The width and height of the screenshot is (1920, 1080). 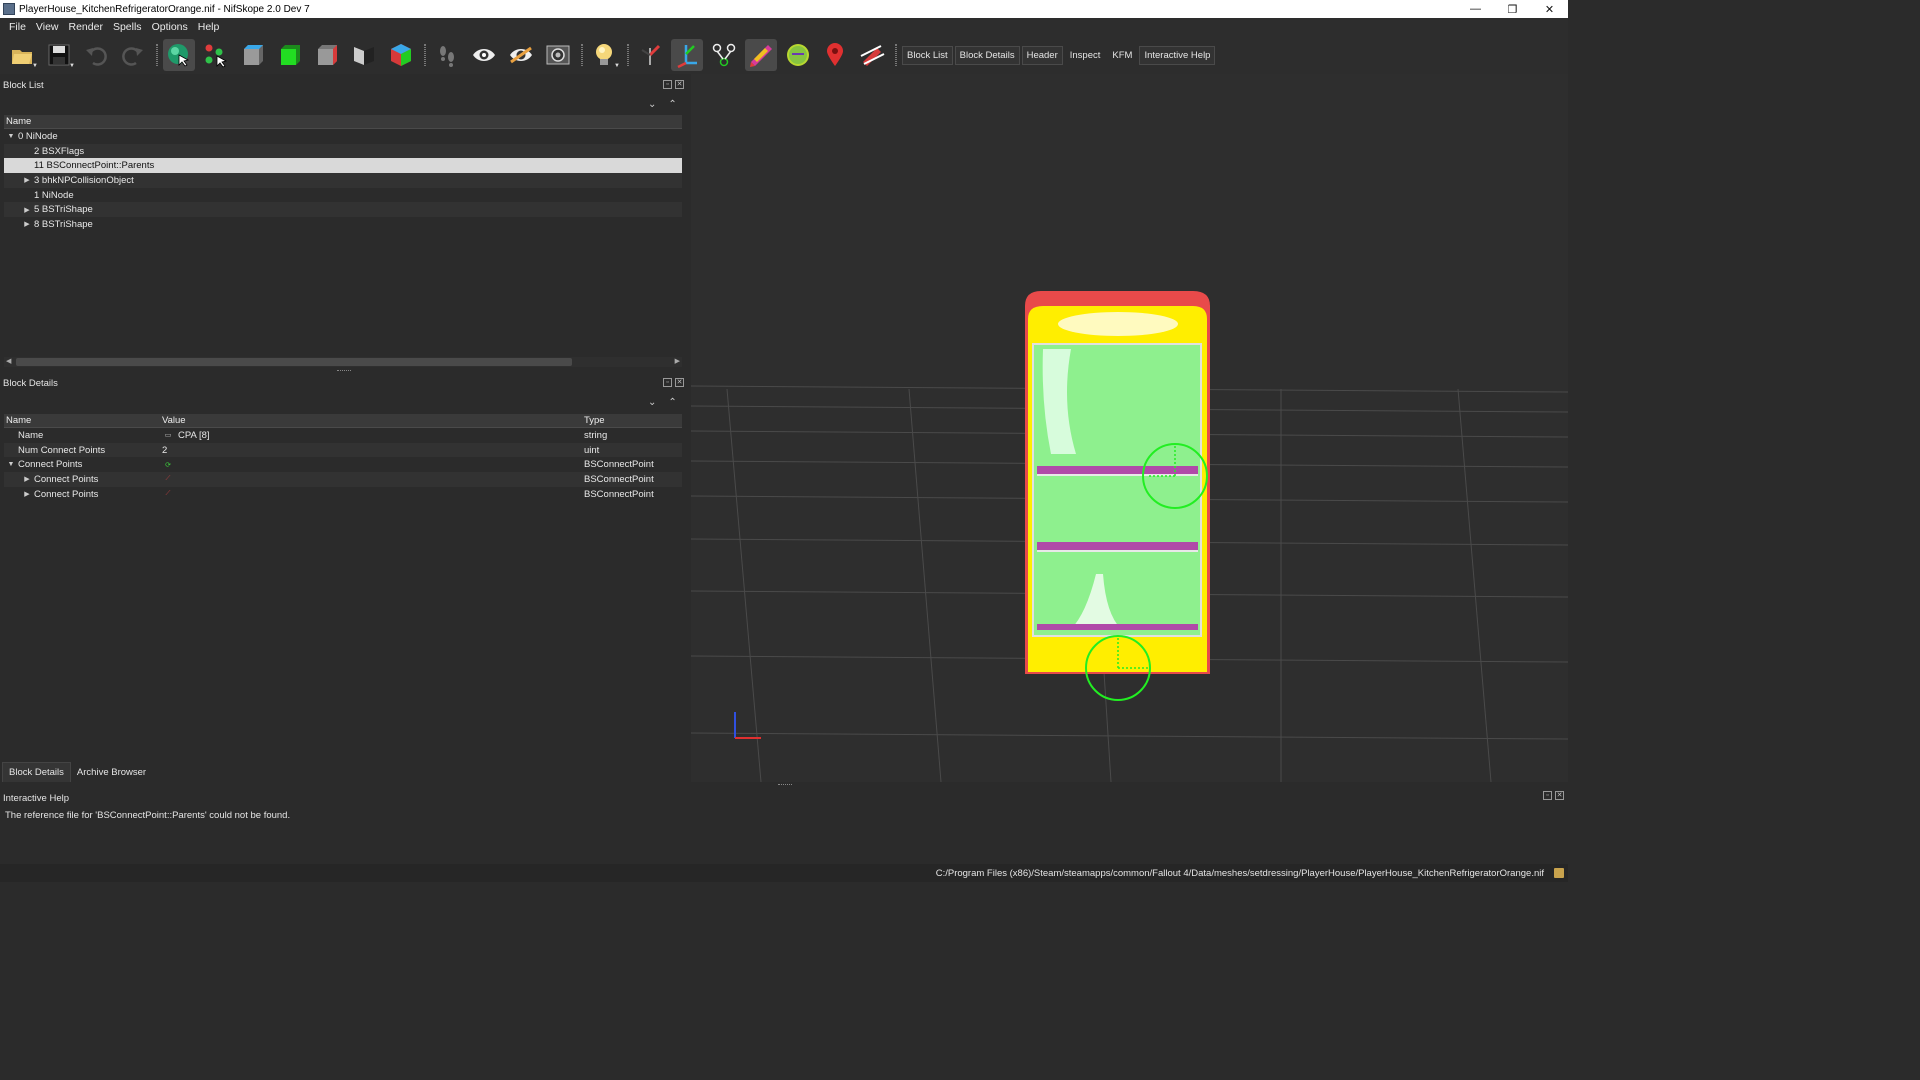 I want to click on draw-bound-icon, so click(x=798, y=55).